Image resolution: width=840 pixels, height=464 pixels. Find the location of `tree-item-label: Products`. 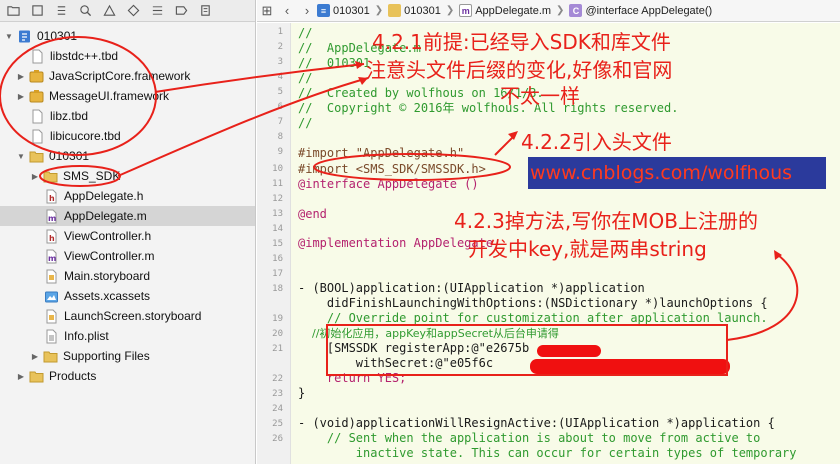

tree-item-label: Products is located at coordinates (73, 376).